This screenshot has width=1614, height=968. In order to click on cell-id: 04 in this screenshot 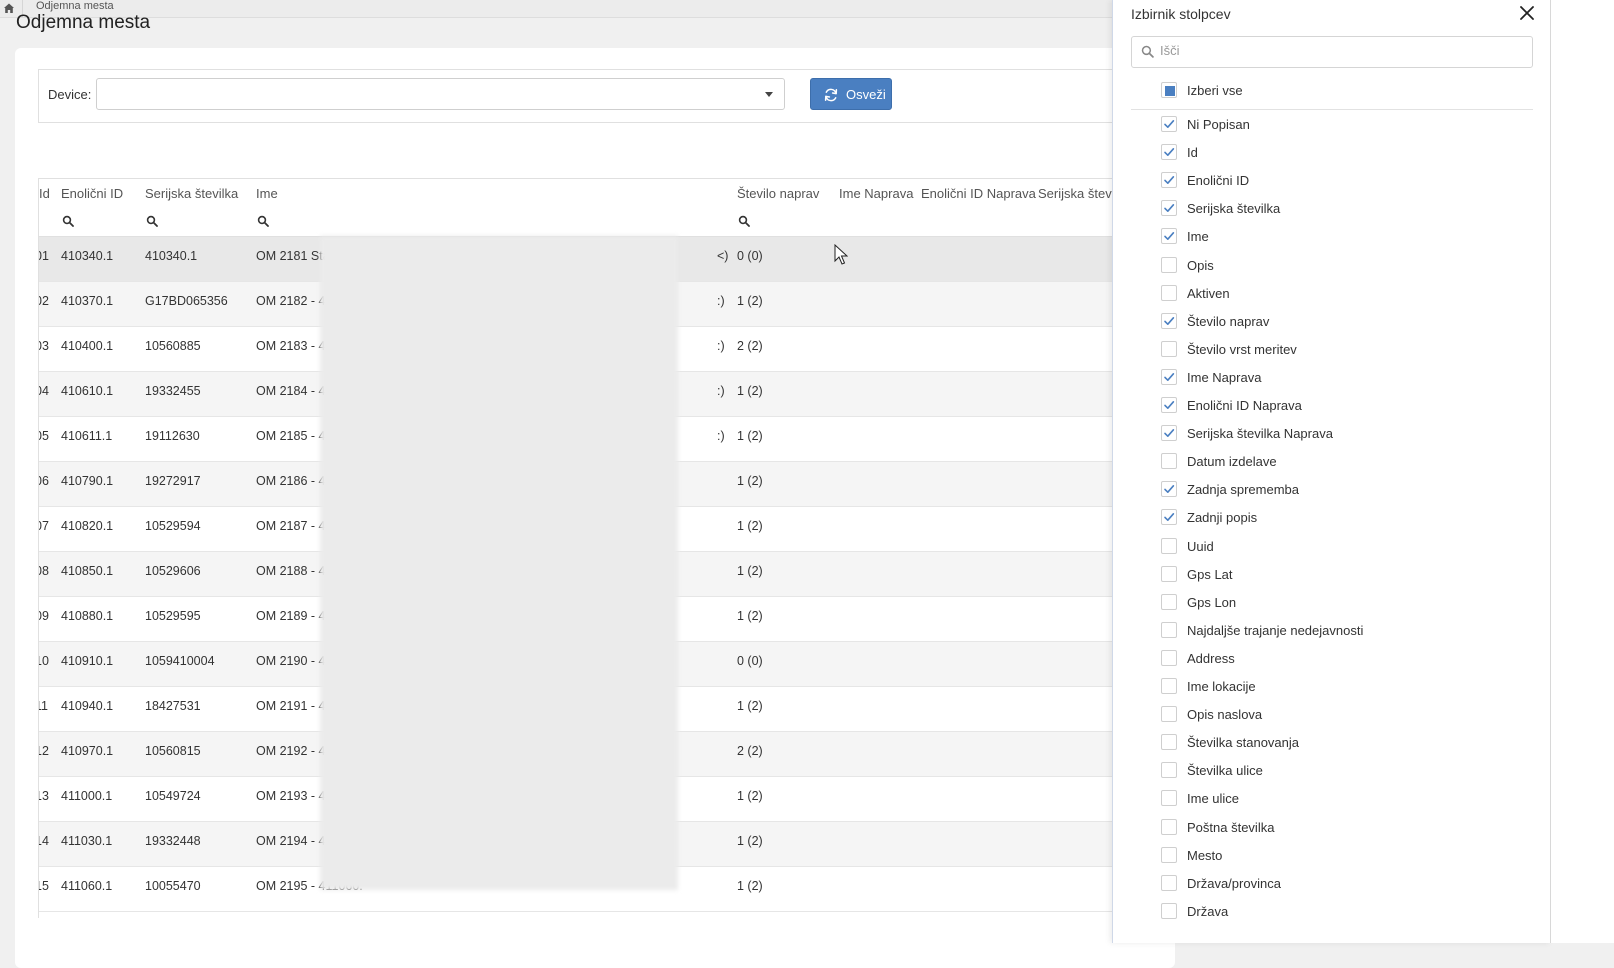, I will do `click(44, 391)`.